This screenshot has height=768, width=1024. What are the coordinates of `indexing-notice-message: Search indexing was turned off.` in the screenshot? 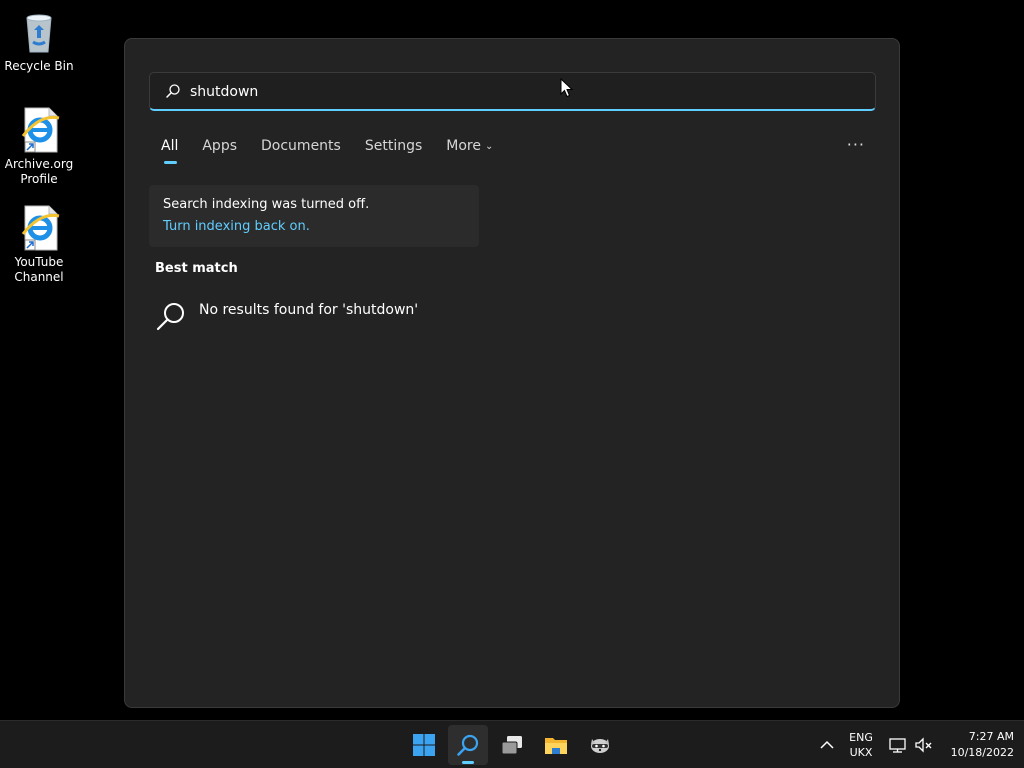 It's located at (266, 204).